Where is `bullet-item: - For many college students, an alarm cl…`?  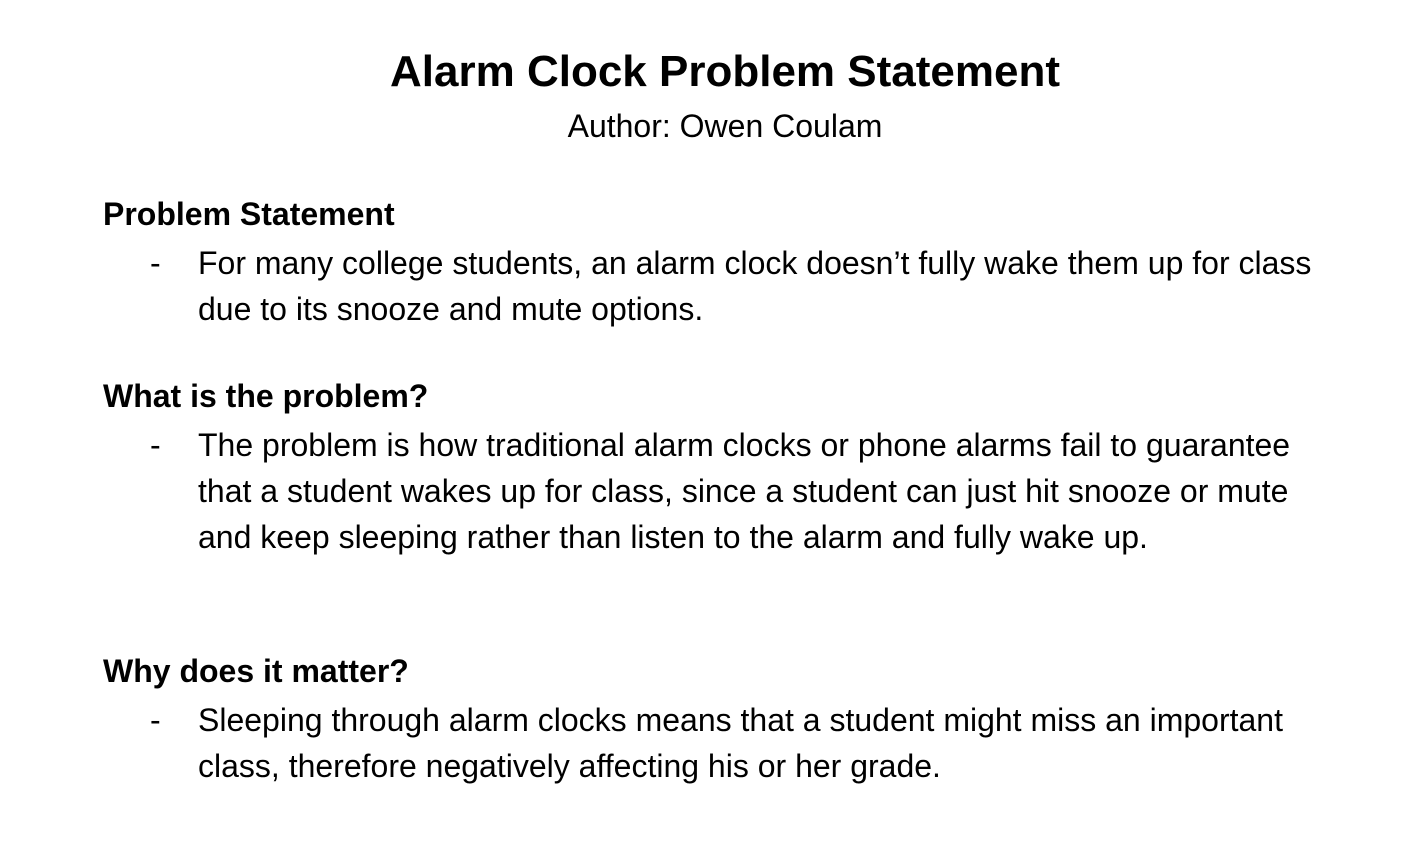
bullet-item: - For many college students, an alarm cl… is located at coordinates (733, 286).